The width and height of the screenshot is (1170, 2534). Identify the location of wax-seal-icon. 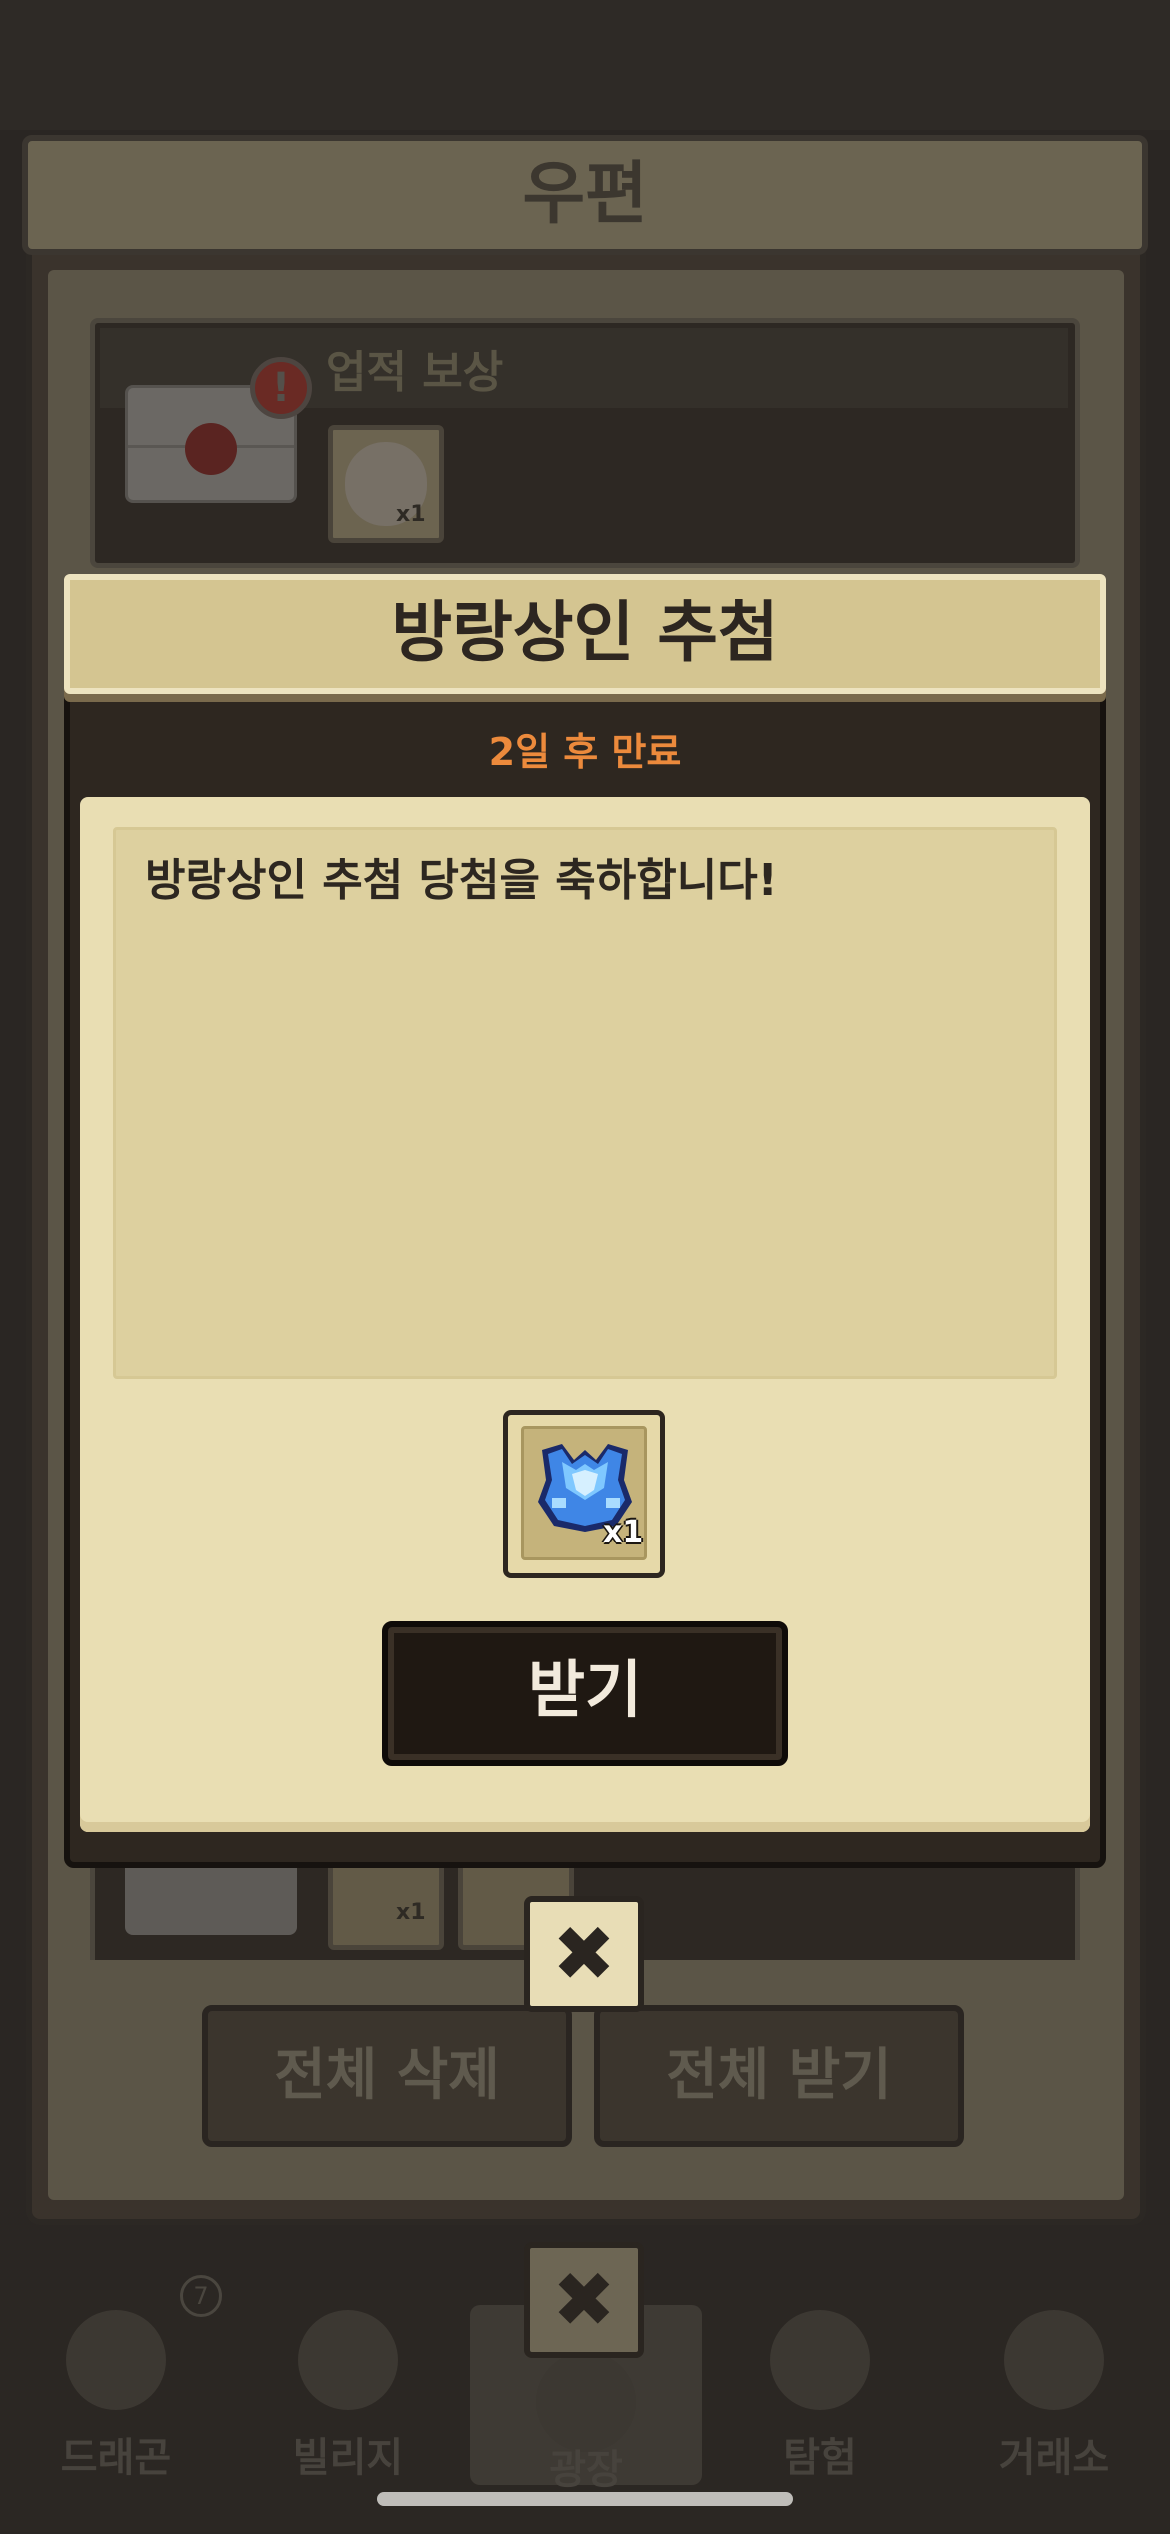
(211, 449).